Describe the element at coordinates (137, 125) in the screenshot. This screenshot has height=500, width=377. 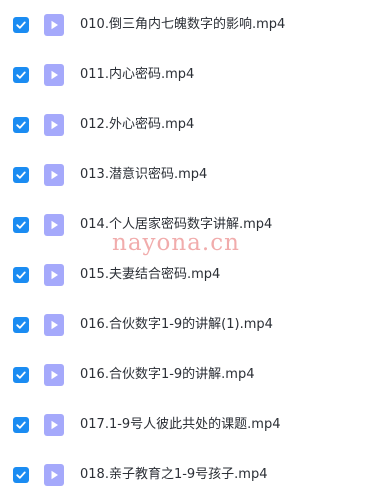
I see `file-name: 012.外心密码.mp4` at that location.